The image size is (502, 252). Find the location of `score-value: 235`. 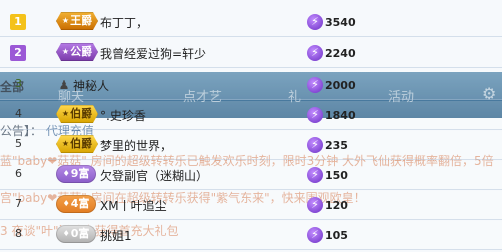

score-value: 235 is located at coordinates (336, 145).